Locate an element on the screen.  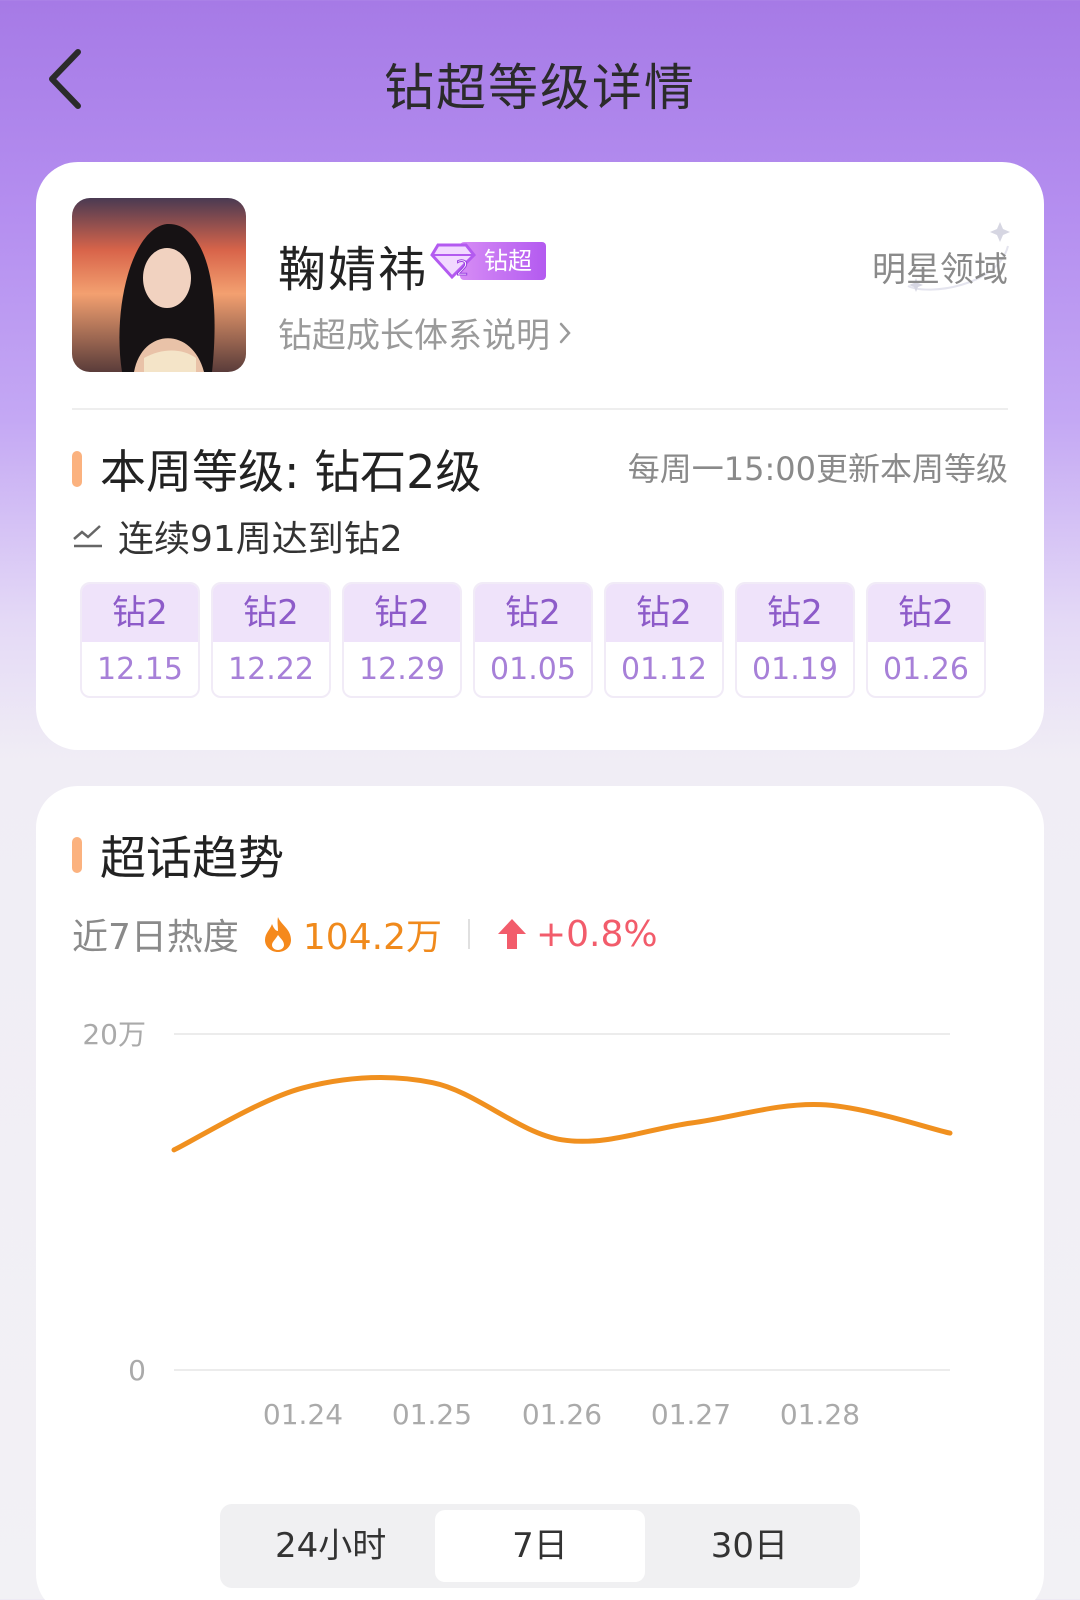
domain-tag: 明星领域 is located at coordinates (941, 257).